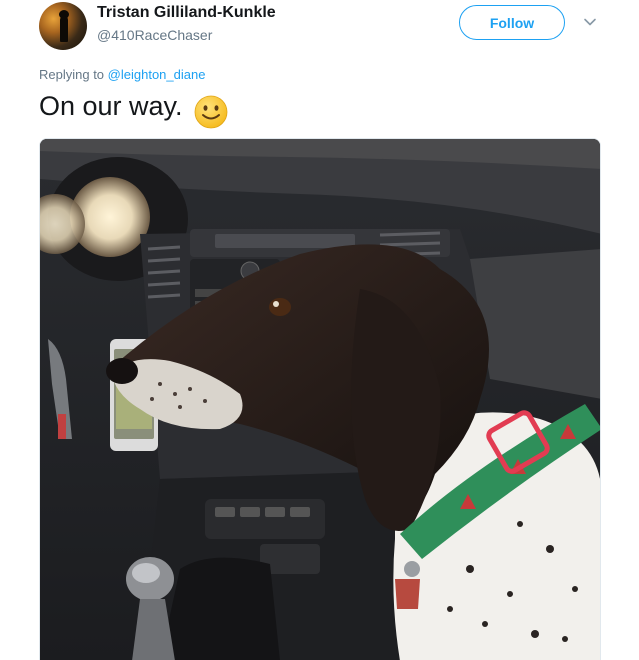 The image size is (639, 660). Describe the element at coordinates (64, 29) in the screenshot. I see `avatar-silhouette-body` at that location.